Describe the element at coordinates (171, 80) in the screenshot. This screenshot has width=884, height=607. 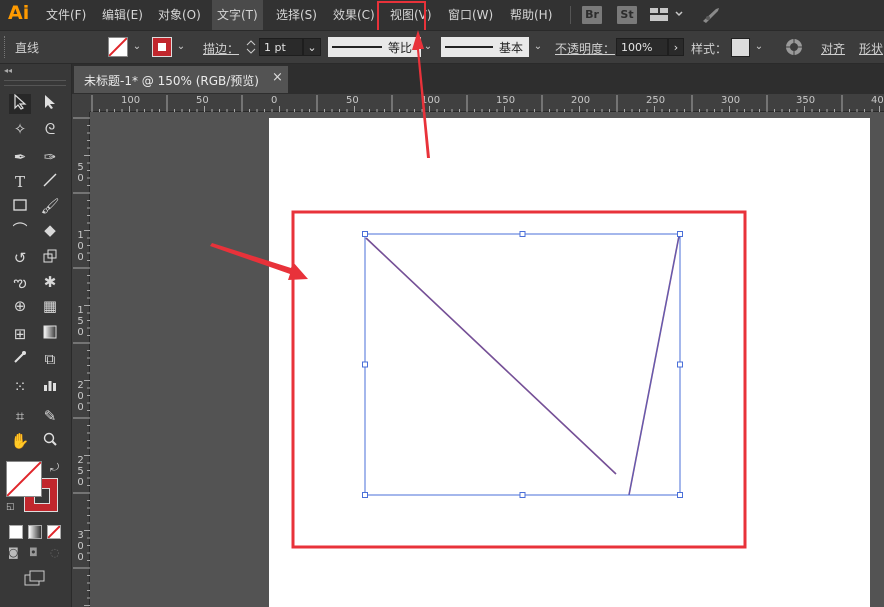
I see `document-tab-title: 未标题-1* @ 150% (RGB/预览)` at that location.